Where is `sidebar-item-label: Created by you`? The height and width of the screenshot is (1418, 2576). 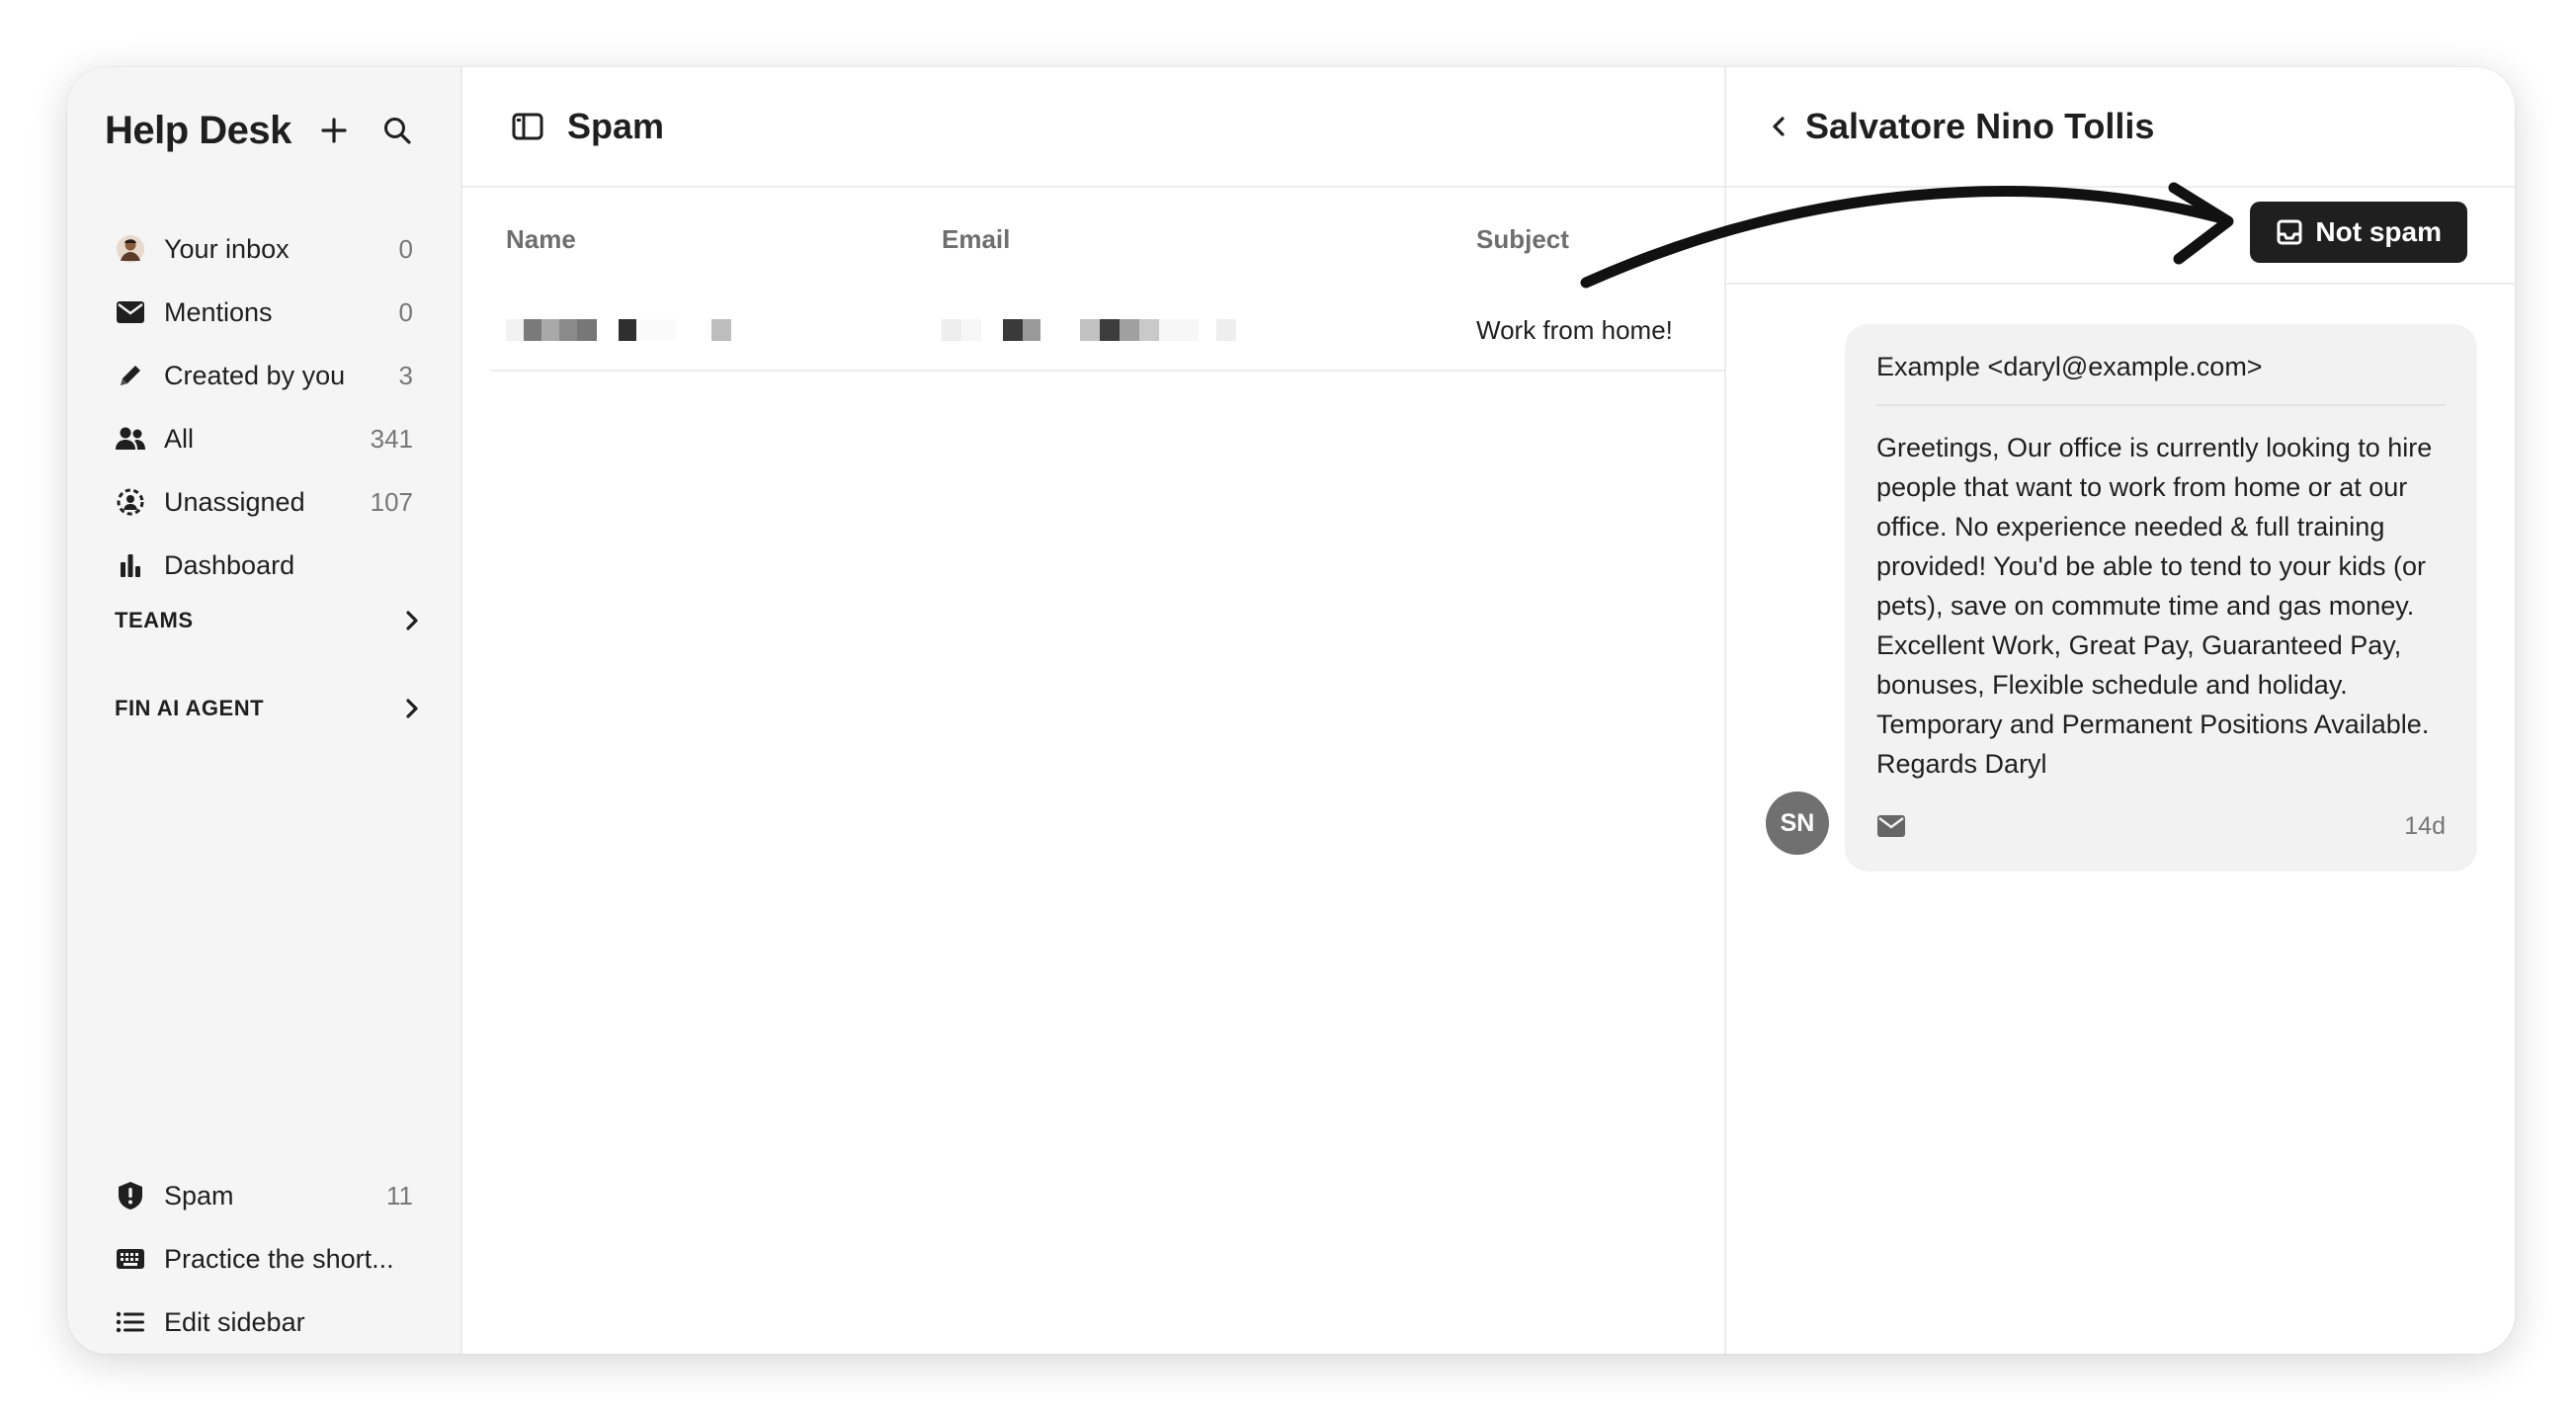 sidebar-item-label: Created by you is located at coordinates (255, 375).